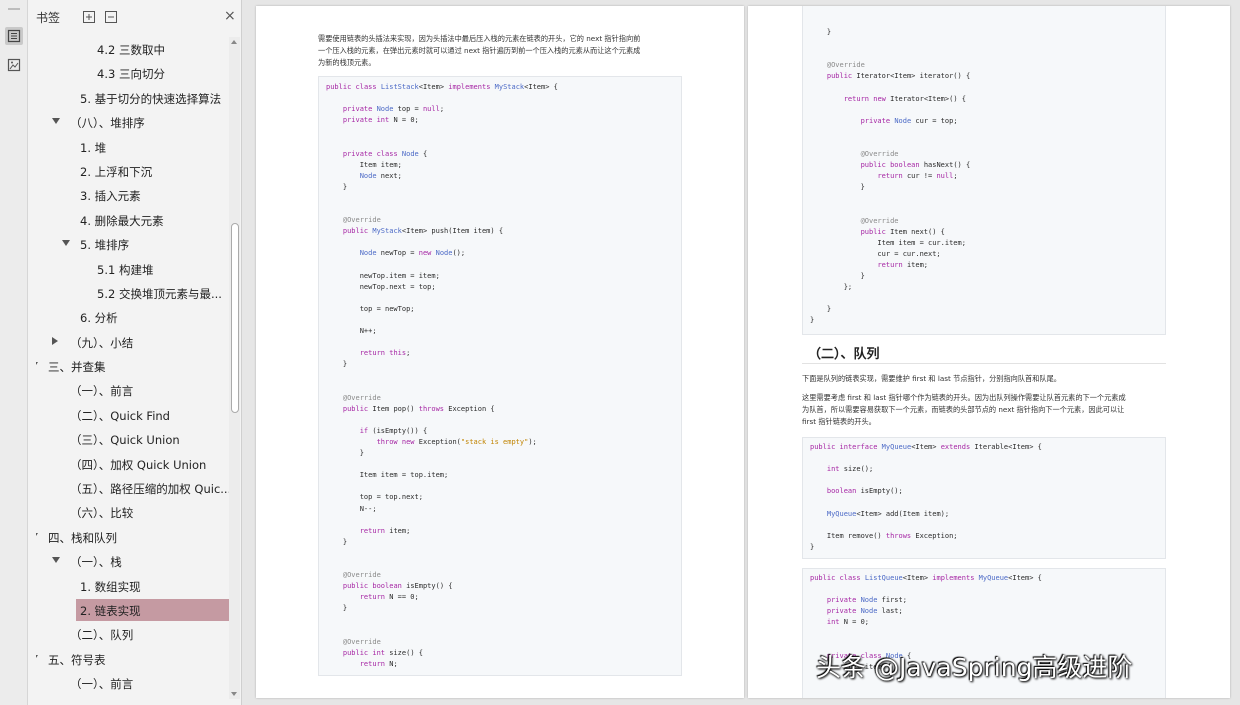 This screenshot has width=1240, height=705. Describe the element at coordinates (151, 98) in the screenshot. I see `bookmark-label: 5. 基于切分的快速选择算法` at that location.